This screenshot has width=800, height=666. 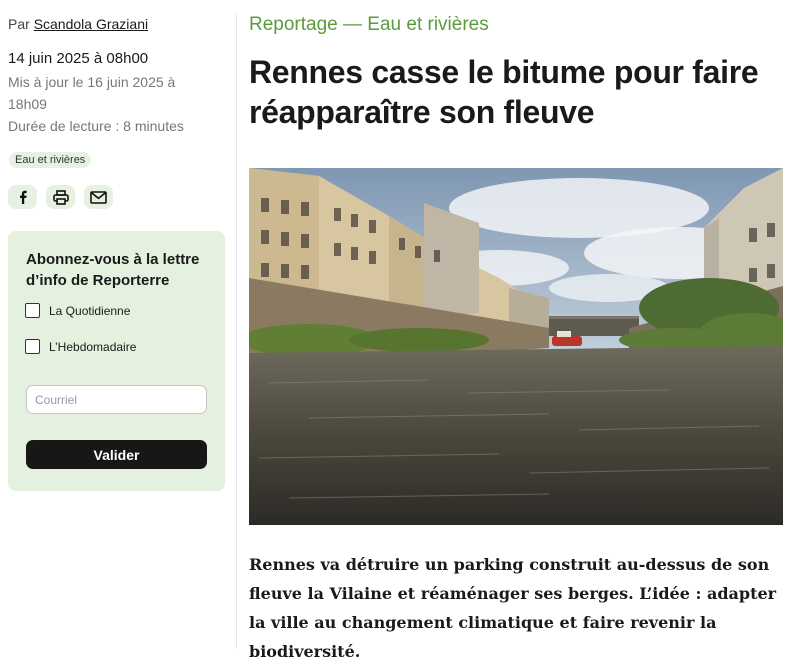 What do you see at coordinates (96, 126) in the screenshot?
I see `reading-time: Durée de lecture : 8 minutes` at bounding box center [96, 126].